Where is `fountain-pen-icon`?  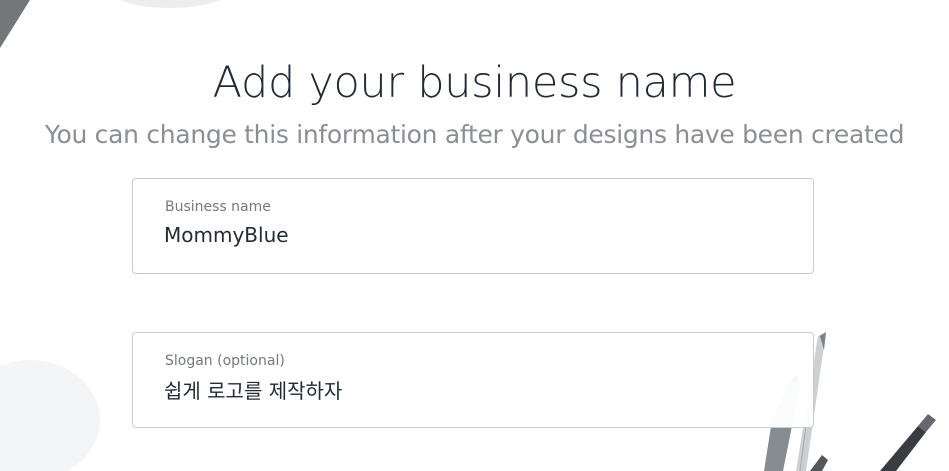
fountain-pen-icon is located at coordinates (873, 442).